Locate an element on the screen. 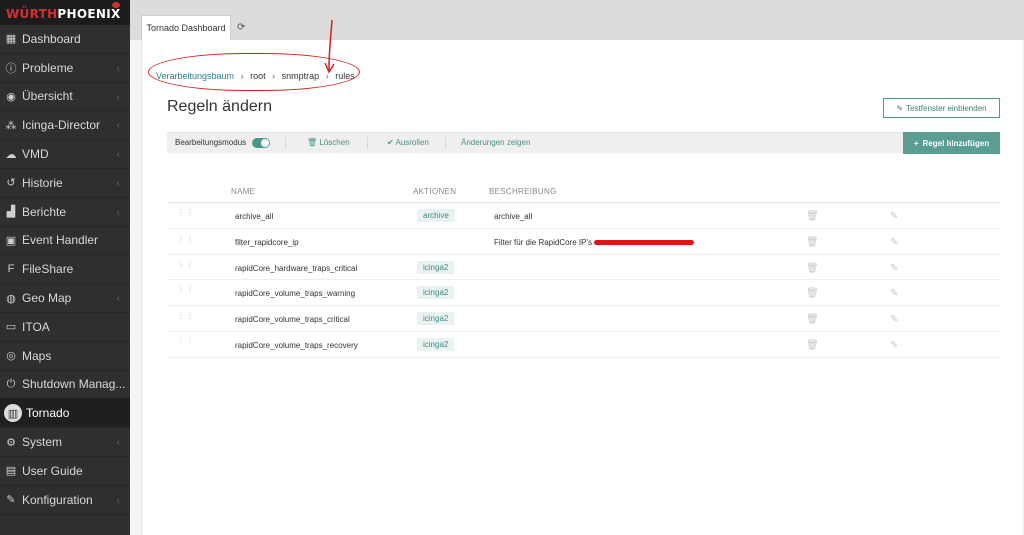 The width and height of the screenshot is (1024, 535). rule-name: archive_all is located at coordinates (254, 216).